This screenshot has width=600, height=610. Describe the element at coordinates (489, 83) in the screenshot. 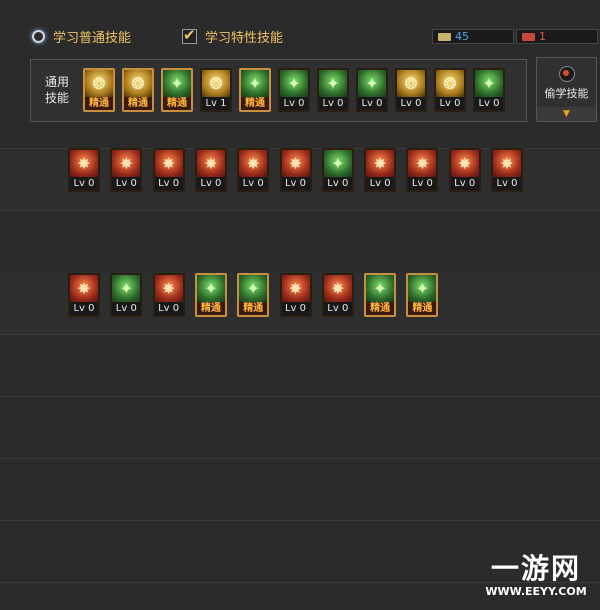

I see `scroll-icon: ✦` at that location.